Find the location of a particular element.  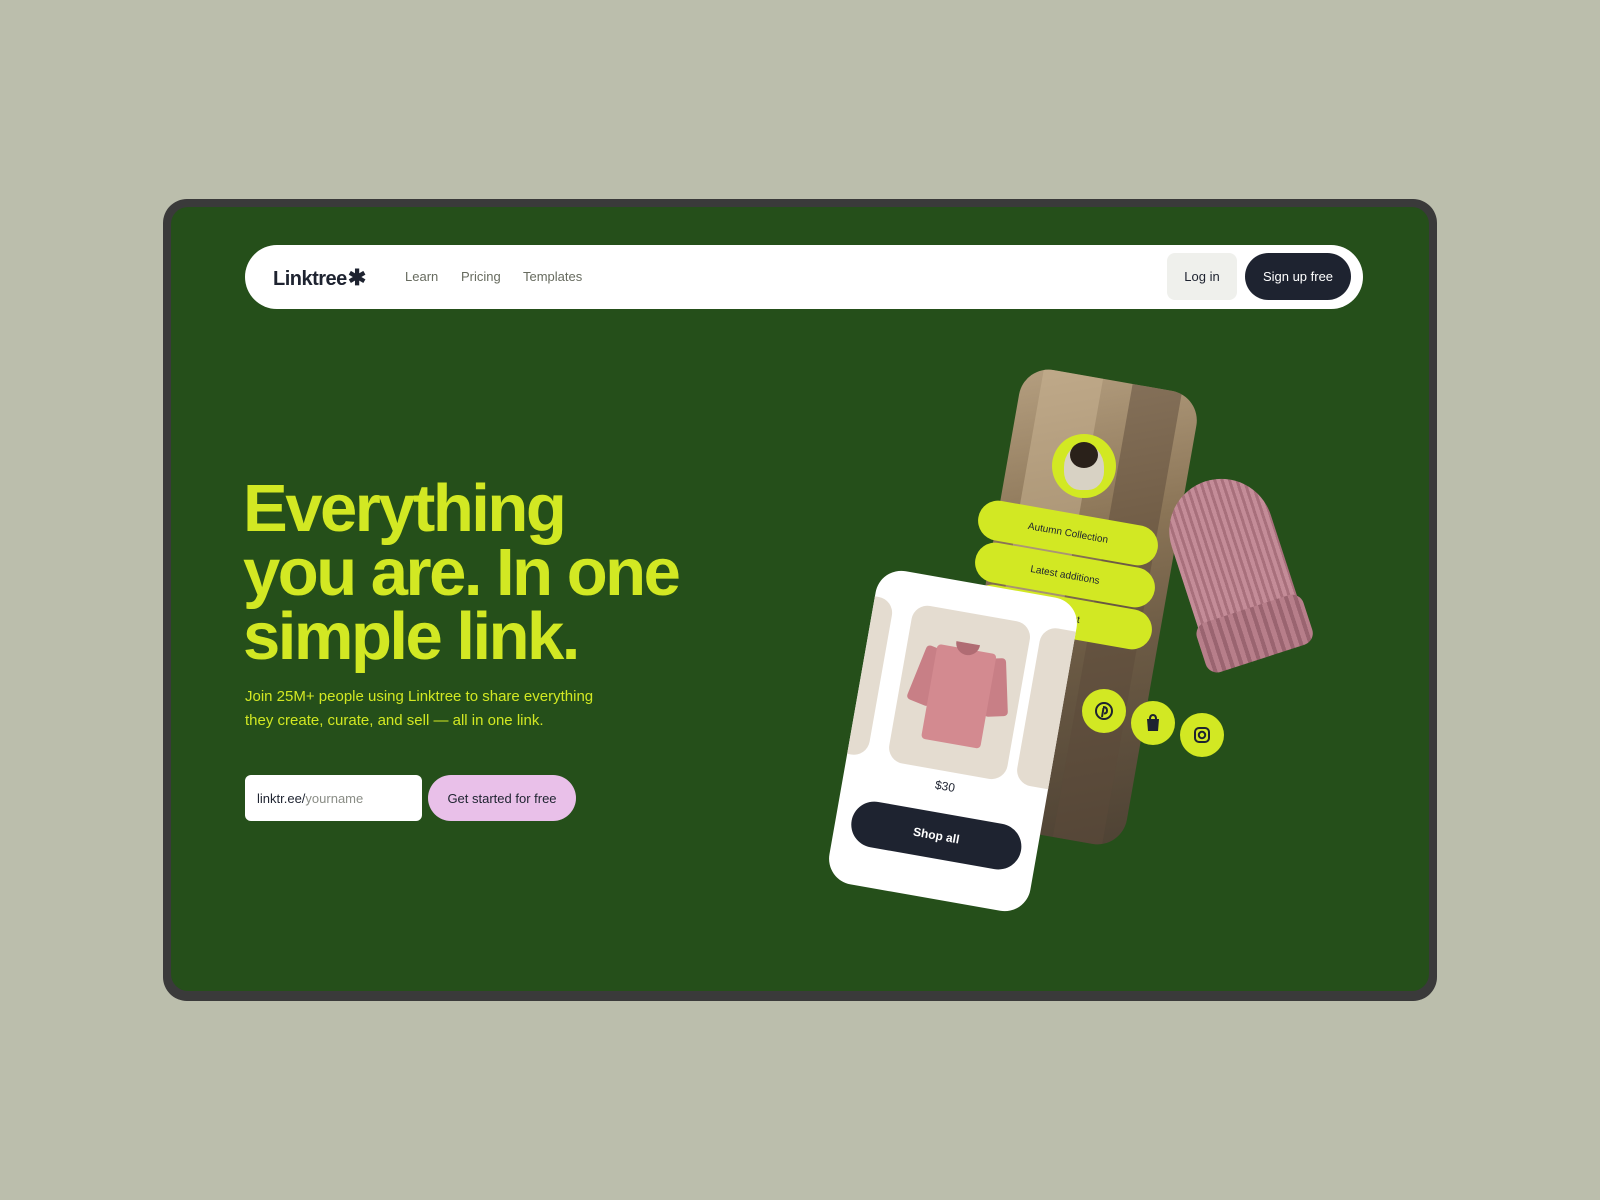

url-placeholder: yourname is located at coordinates (334, 798).